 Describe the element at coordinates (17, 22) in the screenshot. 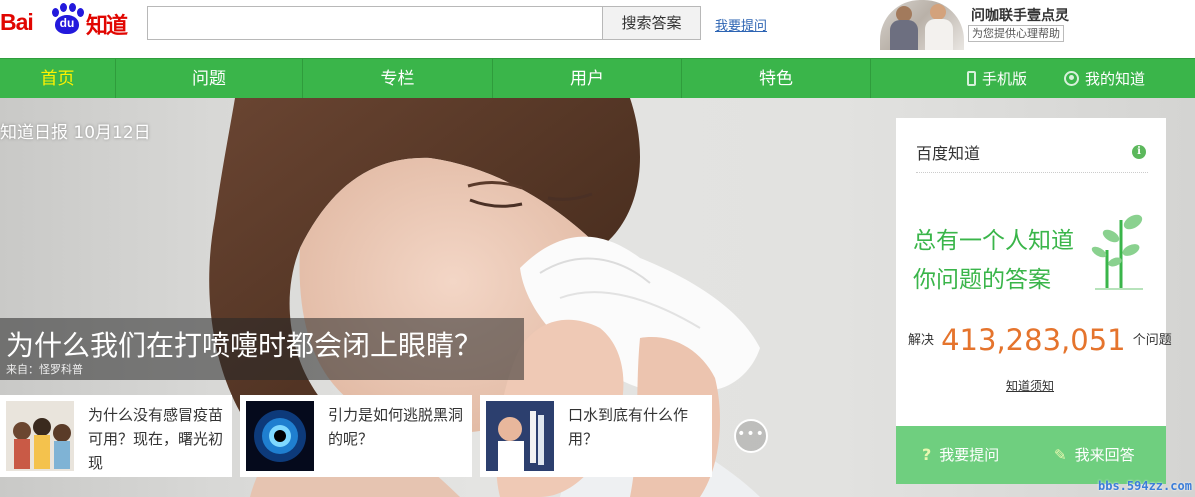

I see `logo-bai-text: Bai` at that location.